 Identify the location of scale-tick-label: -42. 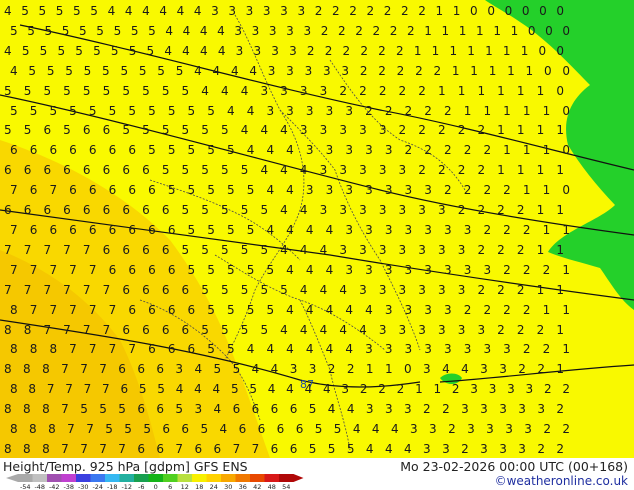
(54, 486).